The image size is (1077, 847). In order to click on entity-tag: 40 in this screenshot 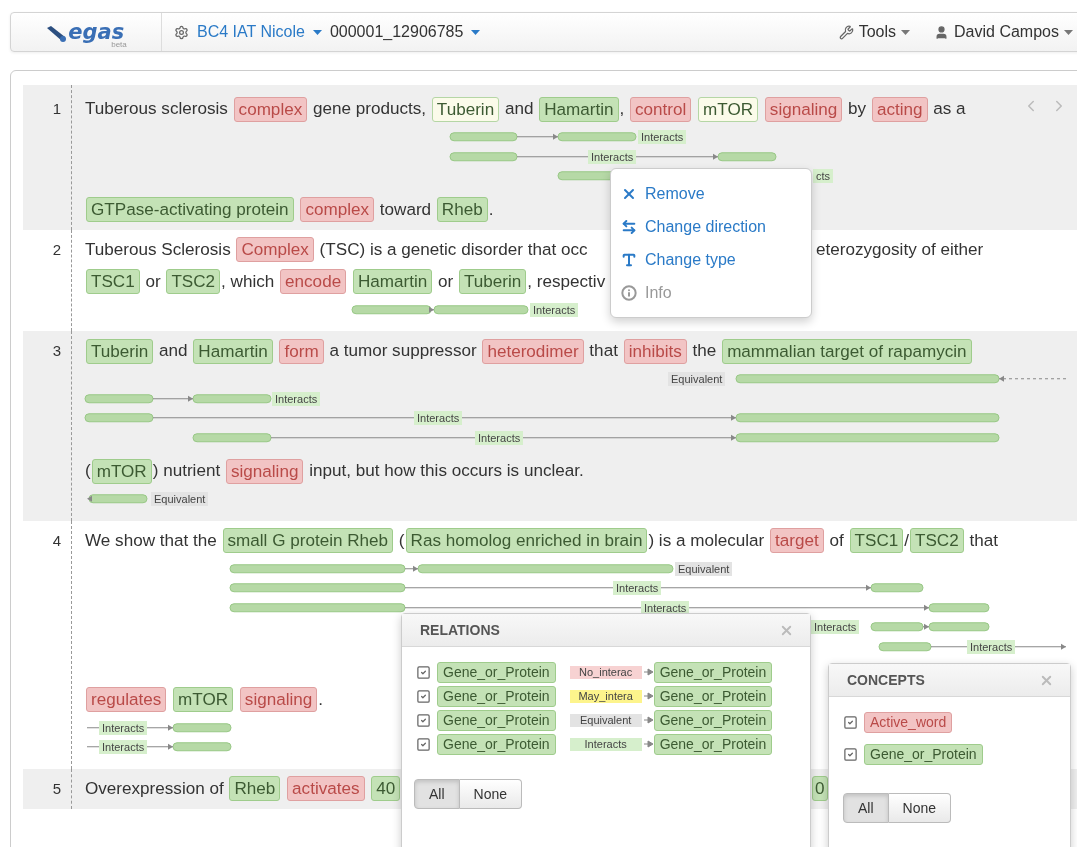, I will do `click(386, 788)`.